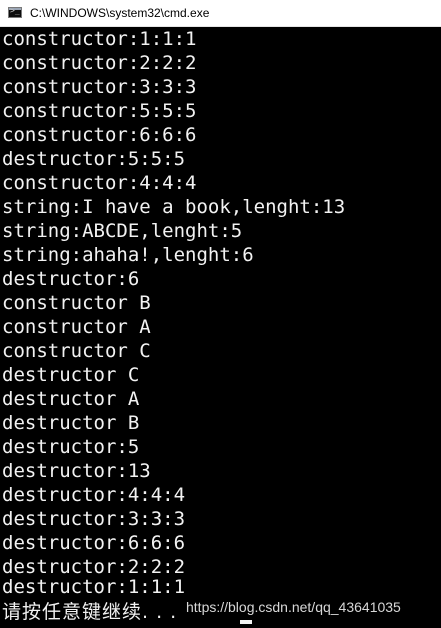 The height and width of the screenshot is (628, 441). Describe the element at coordinates (94, 587) in the screenshot. I see `console-line: destructor:1:1:1` at that location.